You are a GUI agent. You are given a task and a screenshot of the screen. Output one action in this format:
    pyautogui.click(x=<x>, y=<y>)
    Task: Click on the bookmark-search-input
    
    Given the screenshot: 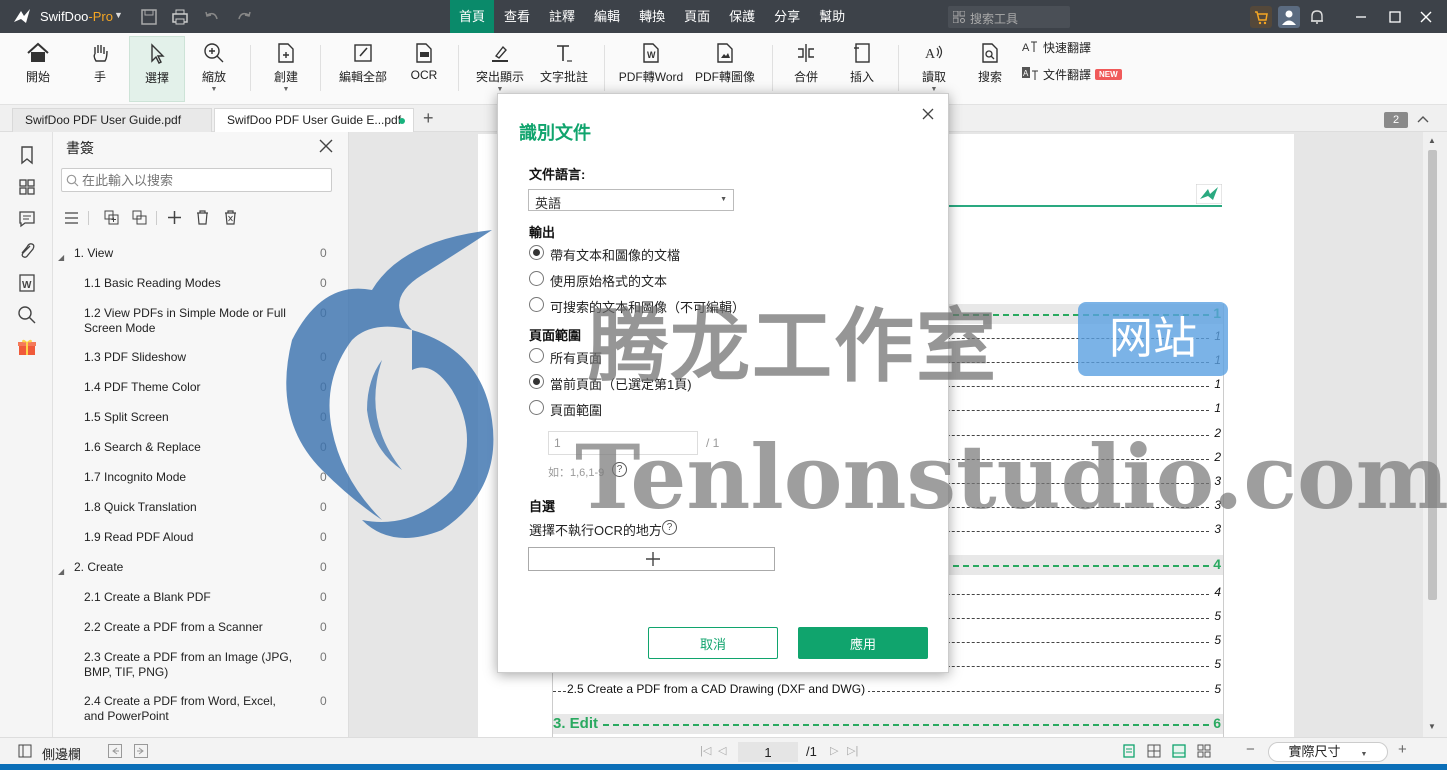 What is the action you would take?
    pyautogui.click(x=202, y=180)
    